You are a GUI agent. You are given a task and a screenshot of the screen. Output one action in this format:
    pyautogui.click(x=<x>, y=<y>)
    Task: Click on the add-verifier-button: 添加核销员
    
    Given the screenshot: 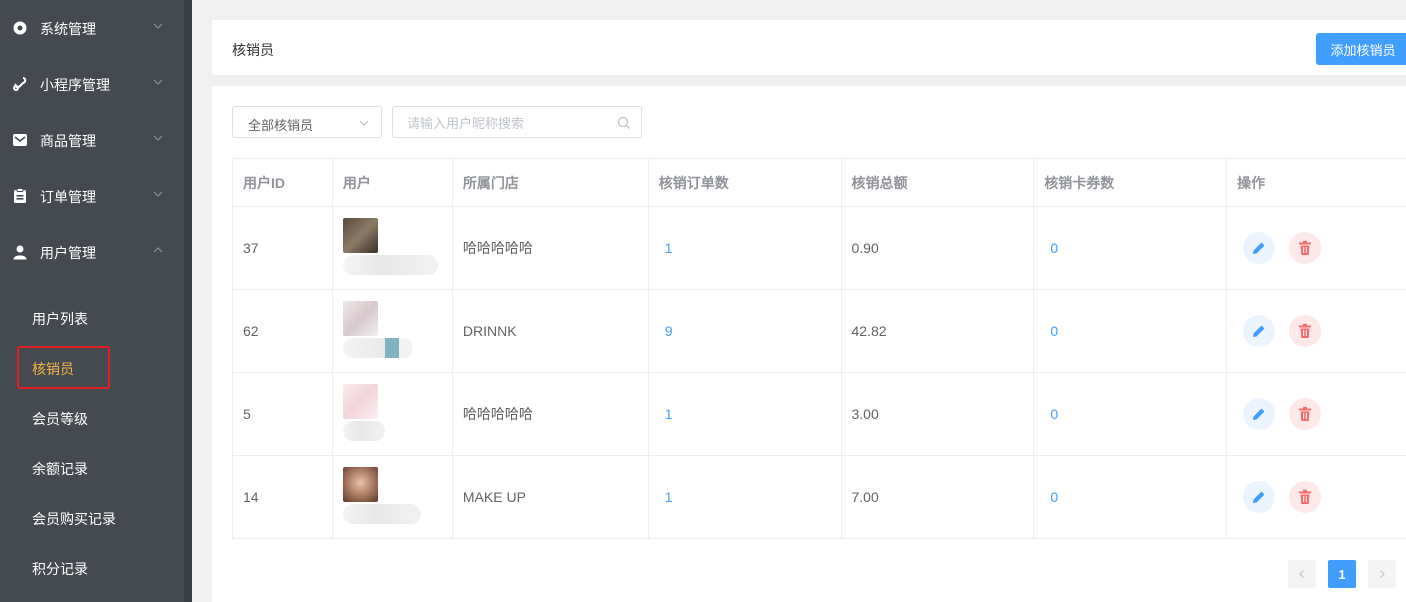 What is the action you would take?
    pyautogui.click(x=1361, y=49)
    